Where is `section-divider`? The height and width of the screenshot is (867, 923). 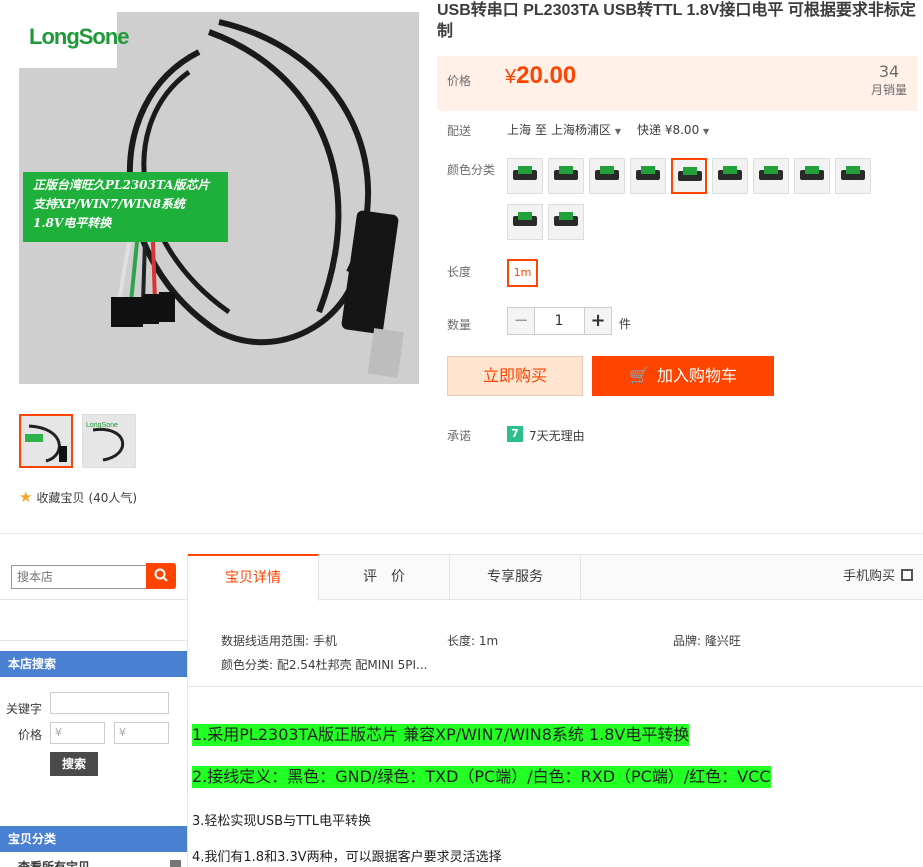 section-divider is located at coordinates (461, 533).